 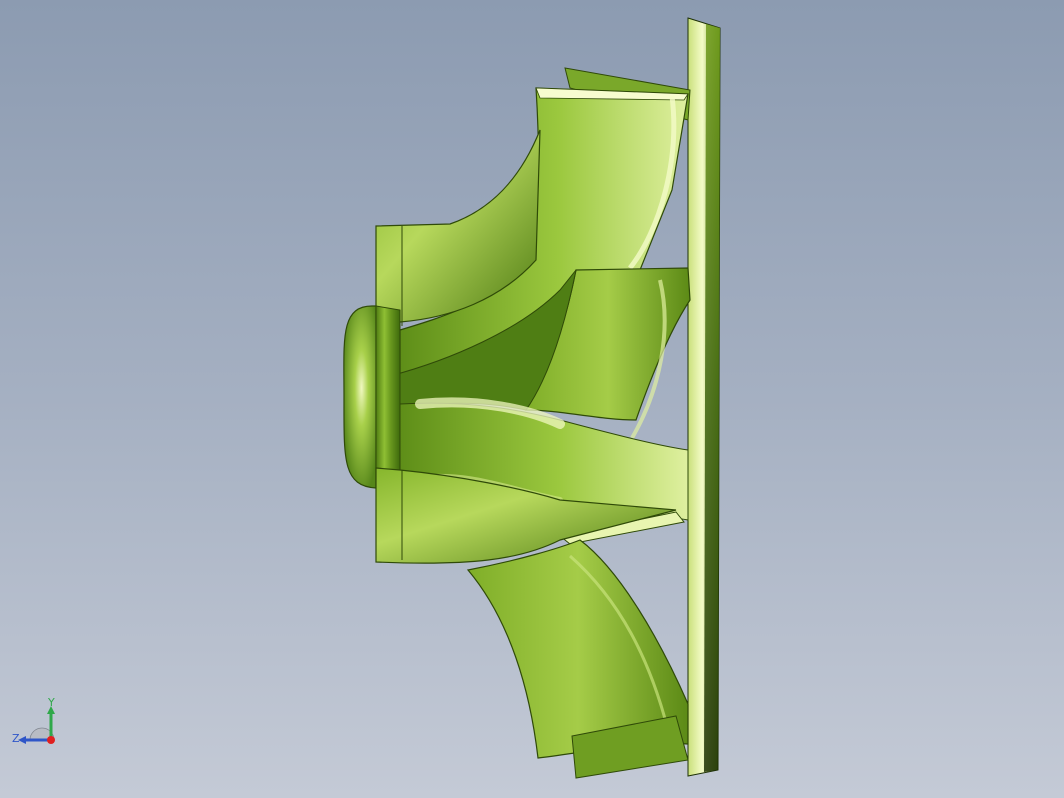 What do you see at coordinates (51, 702) in the screenshot?
I see `y-axis-label: Y` at bounding box center [51, 702].